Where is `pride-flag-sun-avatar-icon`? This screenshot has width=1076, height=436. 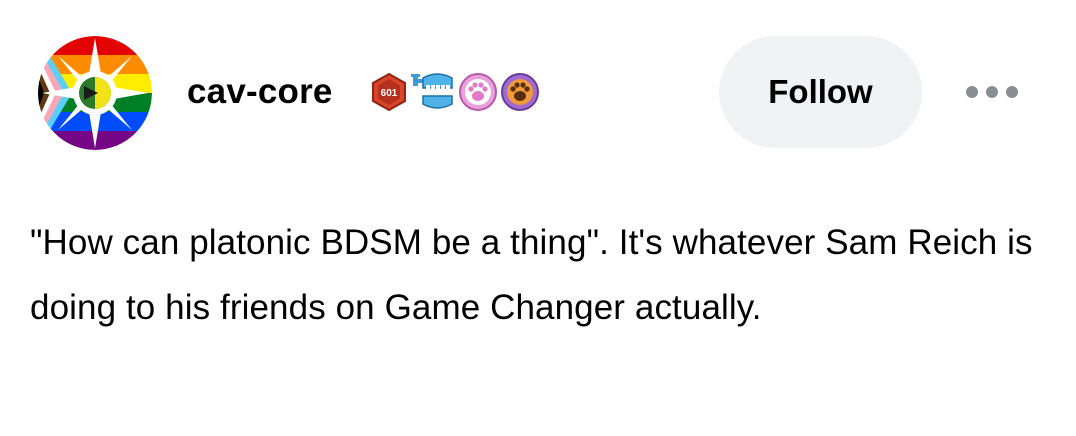
pride-flag-sun-avatar-icon is located at coordinates (95, 93).